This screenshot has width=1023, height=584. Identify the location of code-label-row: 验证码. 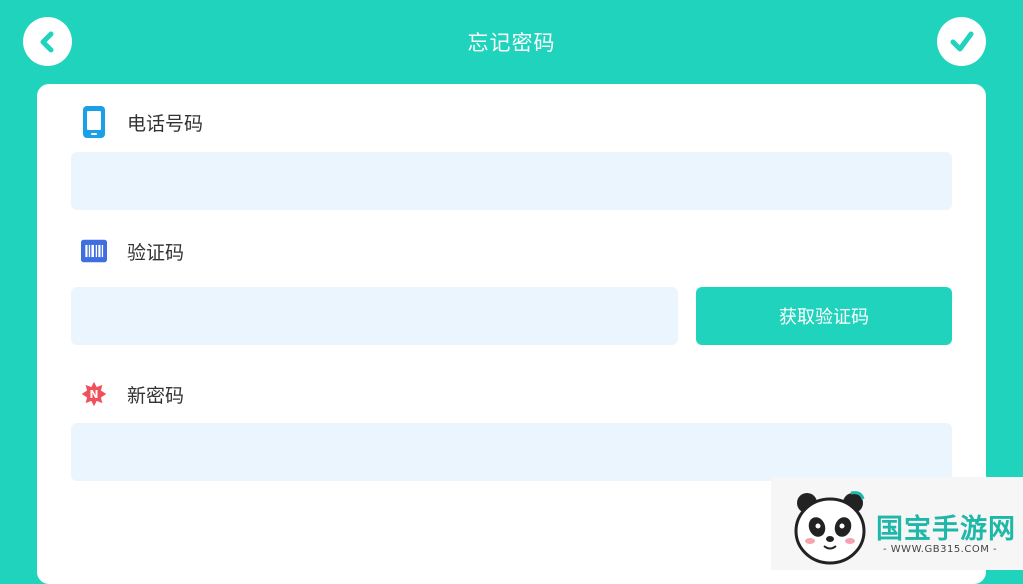
(132, 251).